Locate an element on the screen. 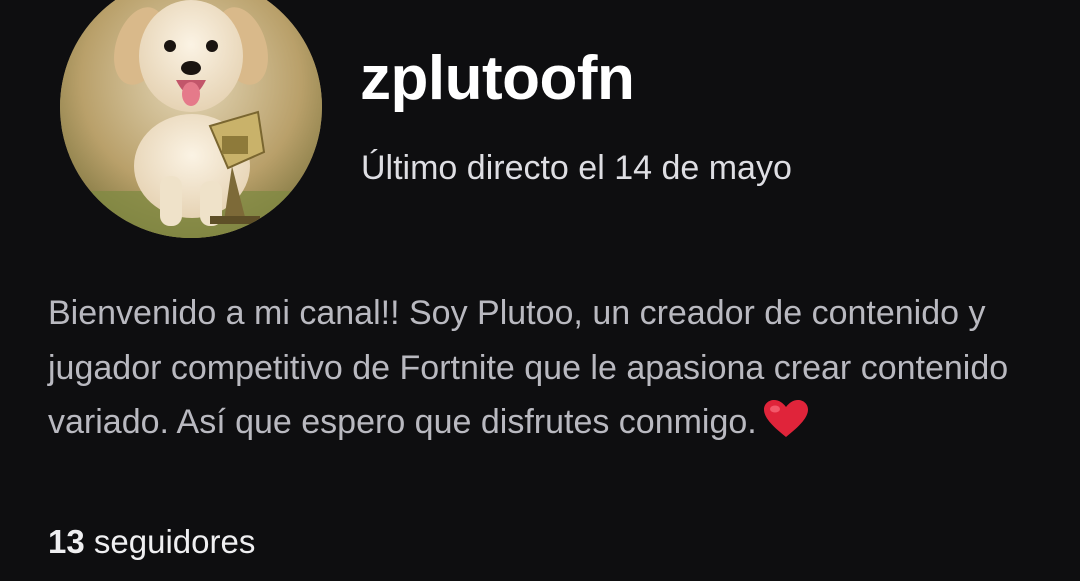  followers-count: 13 seguidores is located at coordinates (151, 542).